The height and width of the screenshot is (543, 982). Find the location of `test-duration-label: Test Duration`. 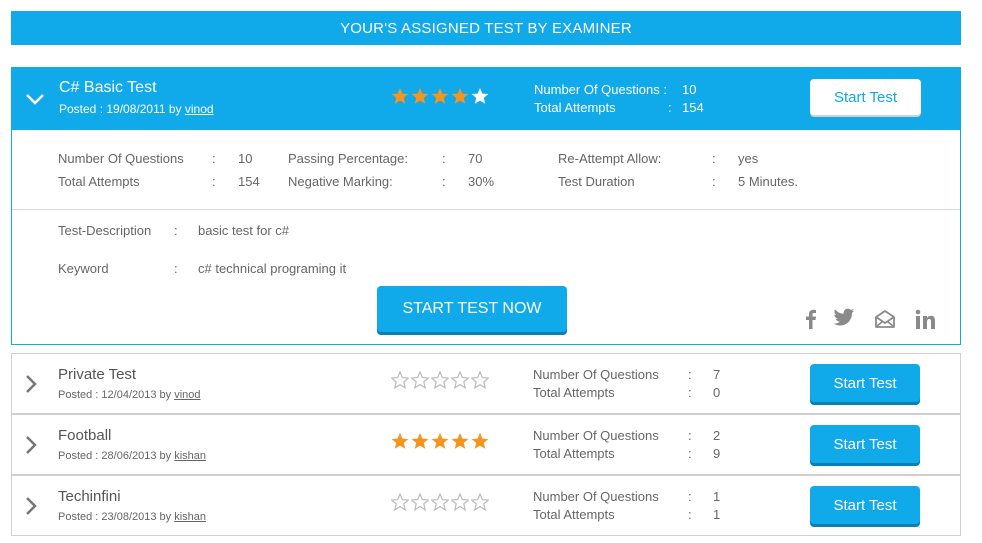

test-duration-label: Test Duration is located at coordinates (596, 181).